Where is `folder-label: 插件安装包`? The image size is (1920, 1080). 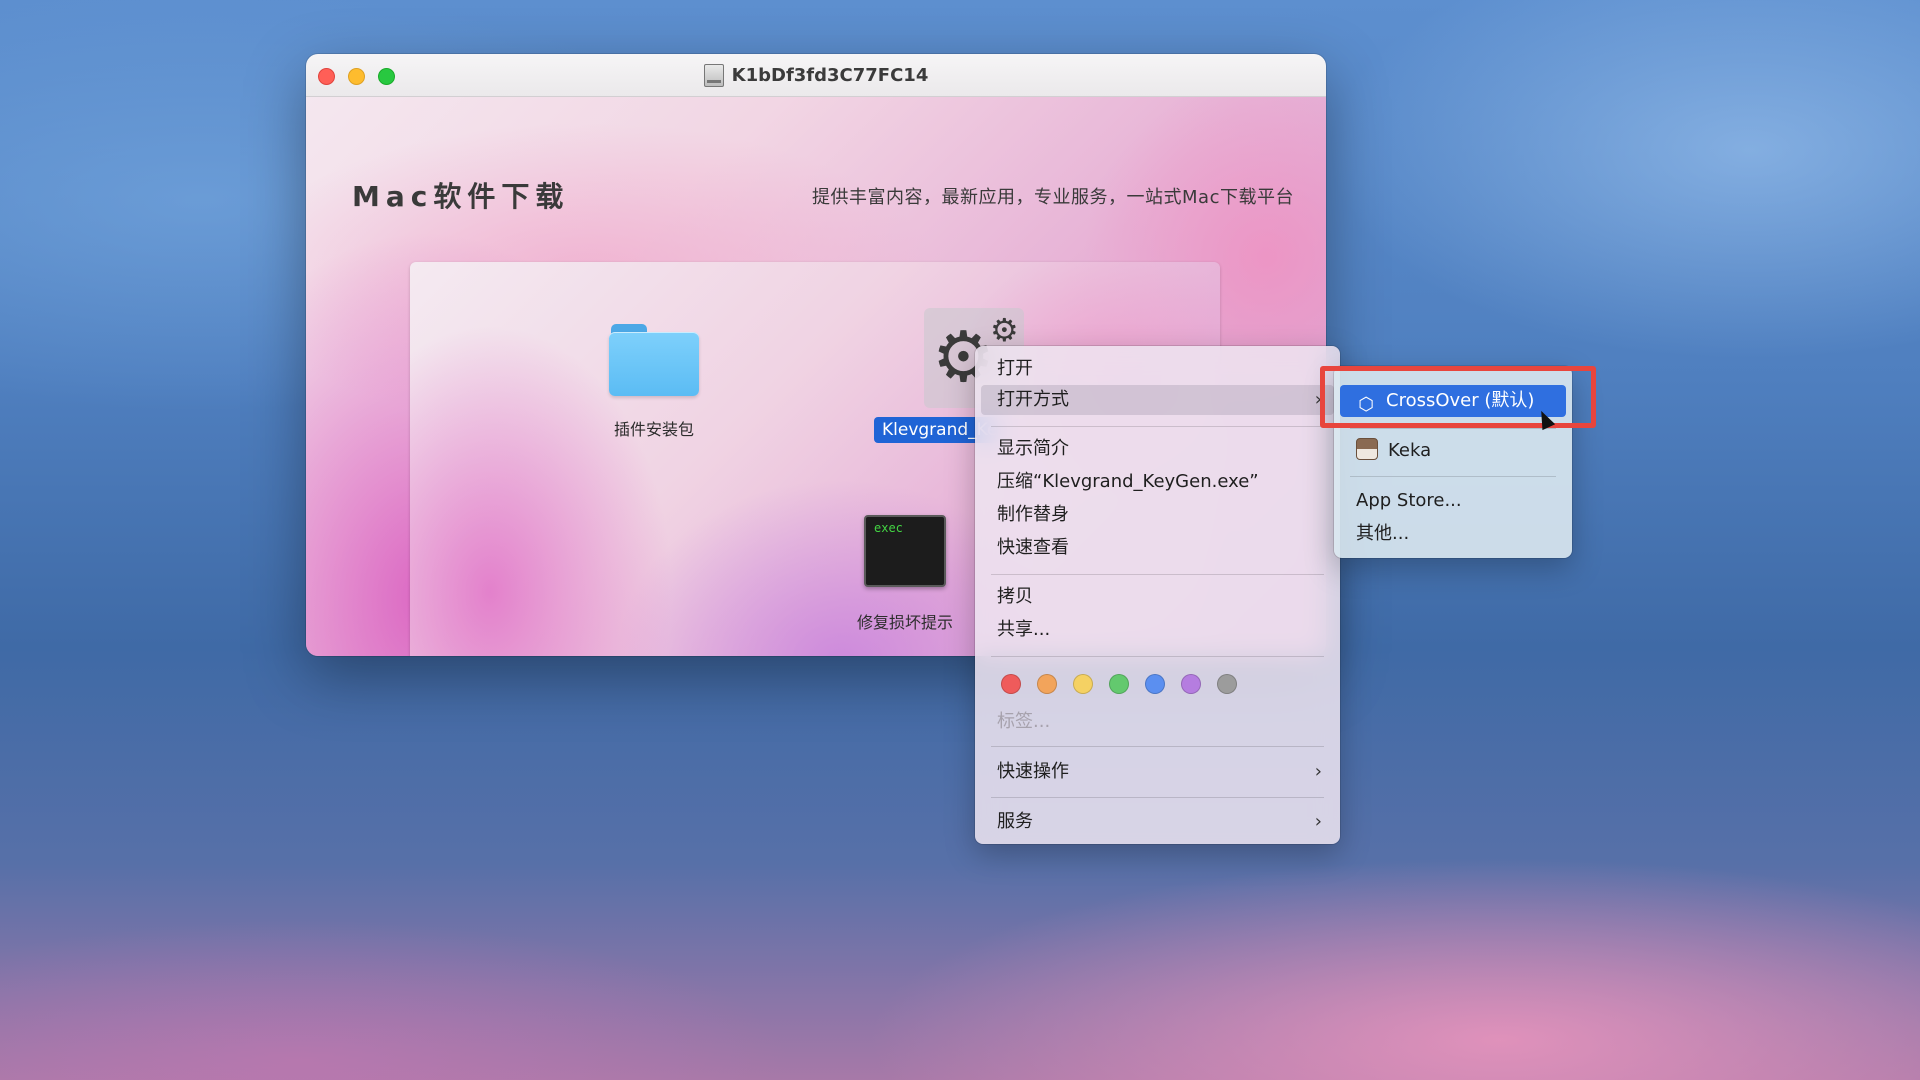 folder-label: 插件安装包 is located at coordinates (653, 429).